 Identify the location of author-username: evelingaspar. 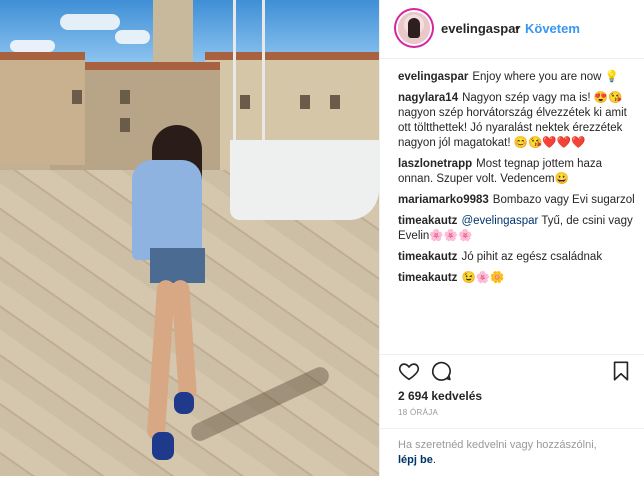
(481, 28).